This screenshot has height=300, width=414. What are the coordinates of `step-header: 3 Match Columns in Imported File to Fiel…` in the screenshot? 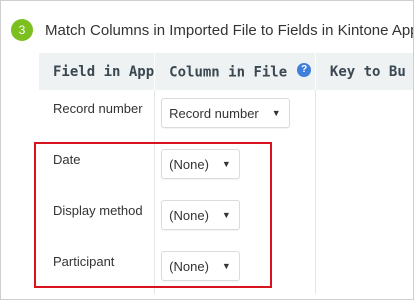 It's located at (212, 30).